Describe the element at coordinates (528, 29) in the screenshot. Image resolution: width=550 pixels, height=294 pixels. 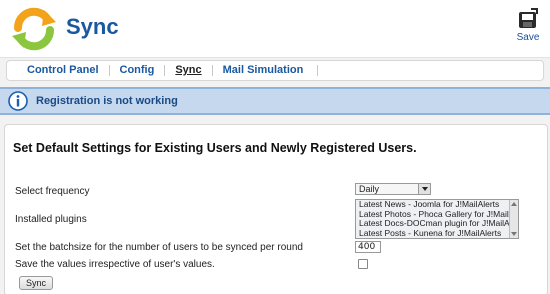
I see `save-button: Save` at that location.